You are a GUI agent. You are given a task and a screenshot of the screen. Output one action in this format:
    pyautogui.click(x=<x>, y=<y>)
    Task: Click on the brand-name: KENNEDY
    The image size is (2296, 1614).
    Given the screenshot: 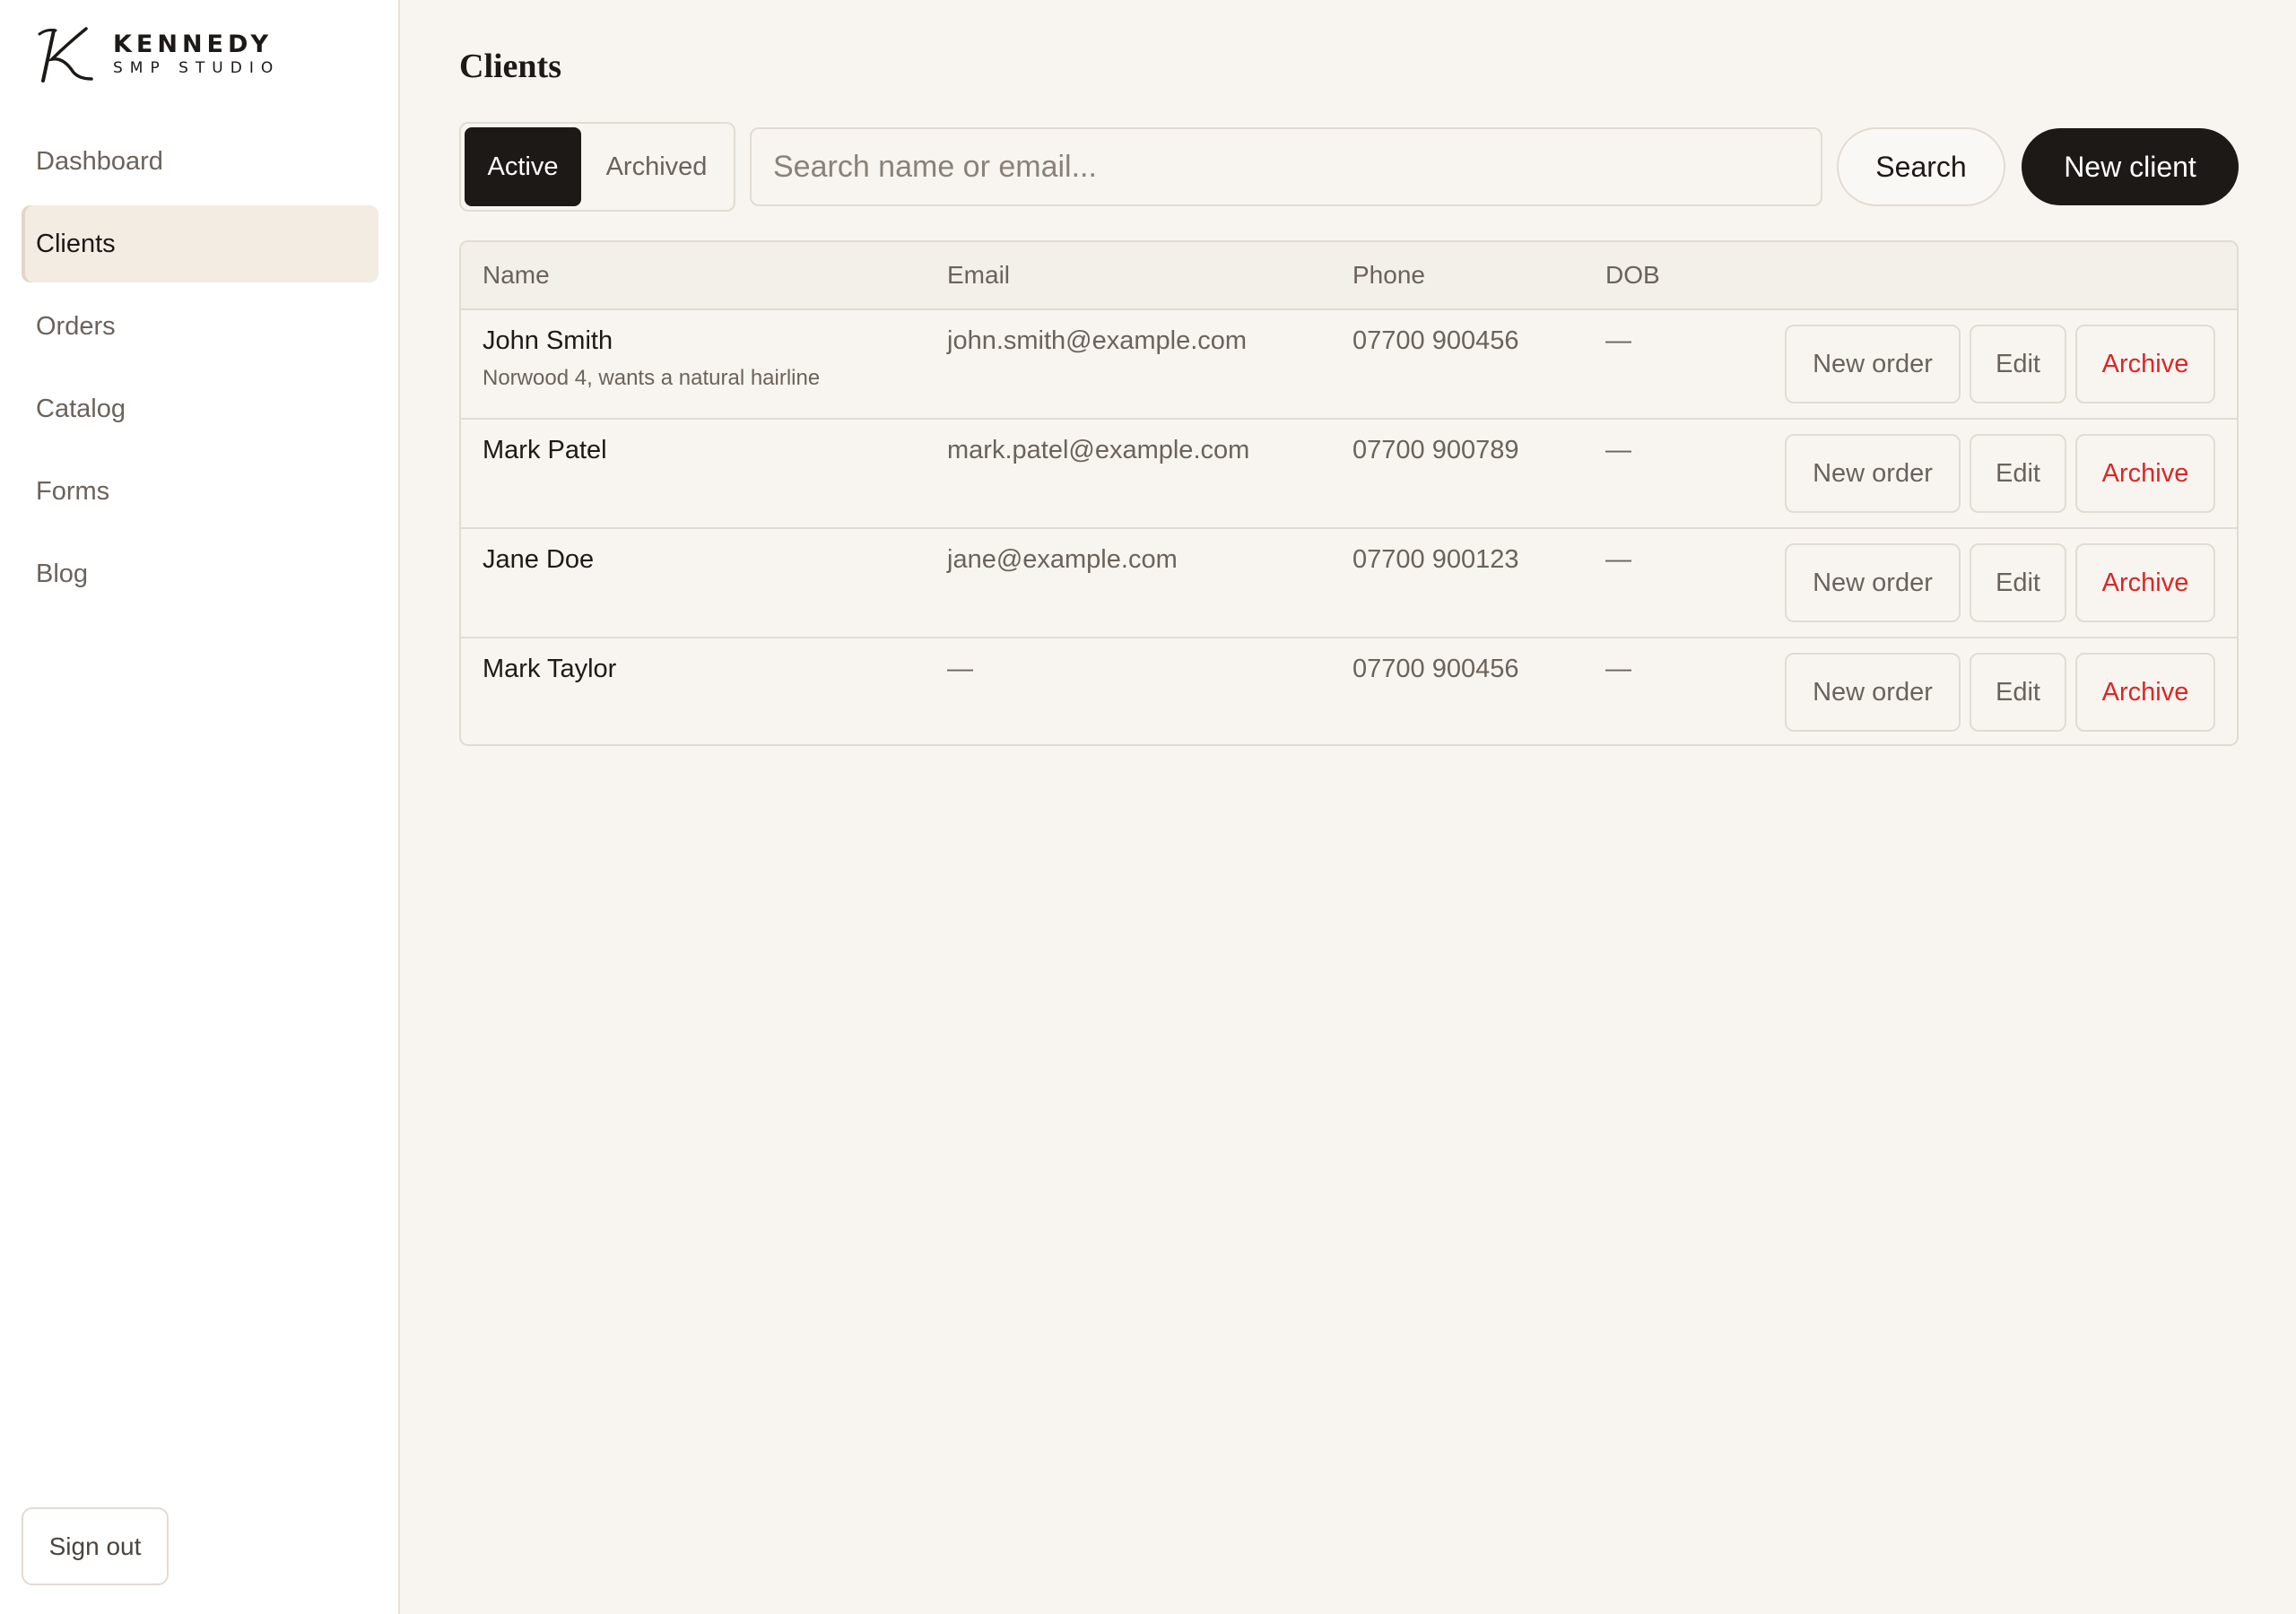 What is the action you would take?
    pyautogui.click(x=193, y=44)
    